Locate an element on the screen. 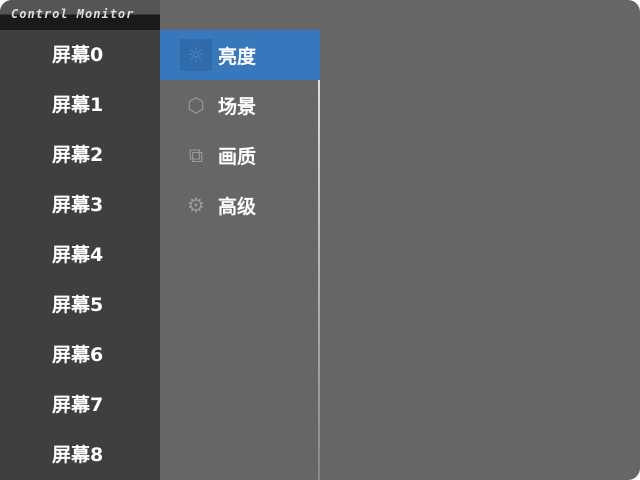  option-brightness: ☼ 亮度 is located at coordinates (240, 55).